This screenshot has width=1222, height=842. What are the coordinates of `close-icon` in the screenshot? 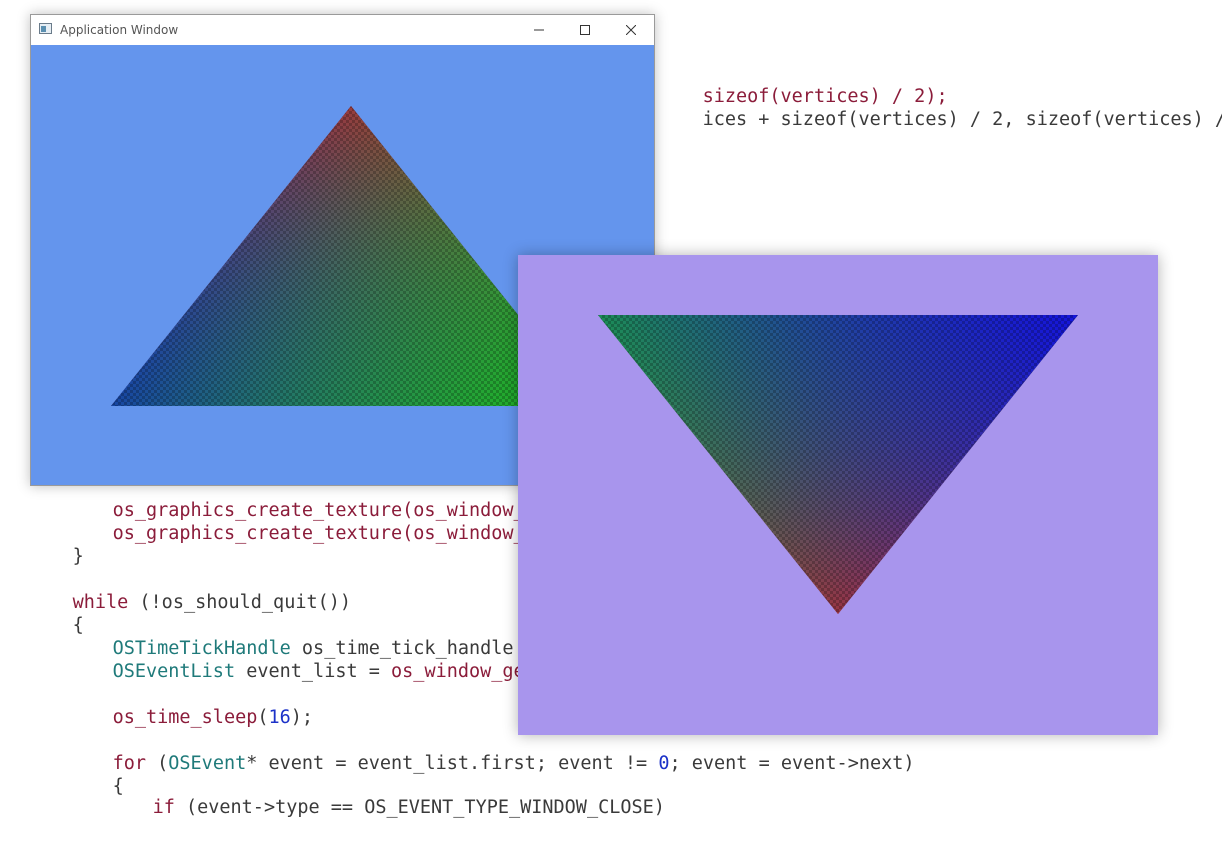 It's located at (631, 30).